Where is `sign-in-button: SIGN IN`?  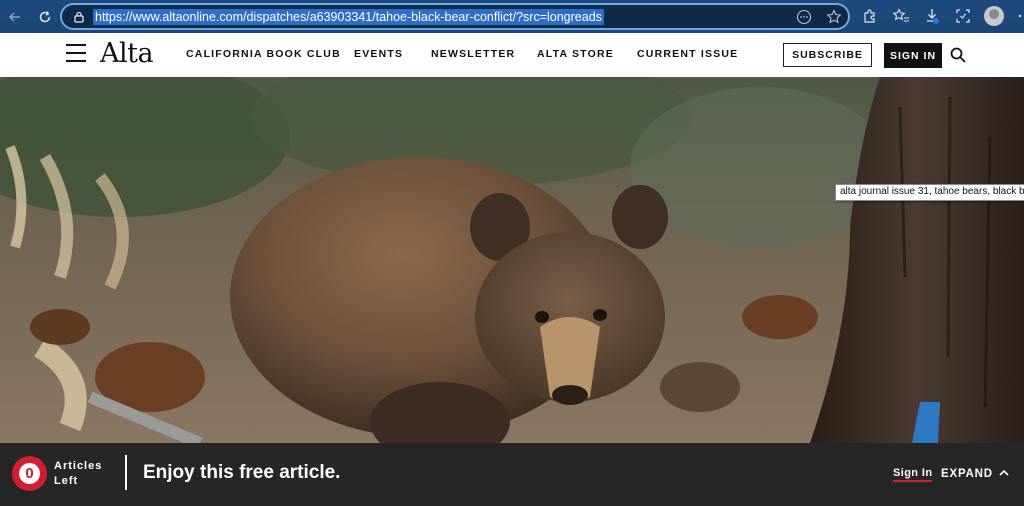
sign-in-button: SIGN IN is located at coordinates (913, 55).